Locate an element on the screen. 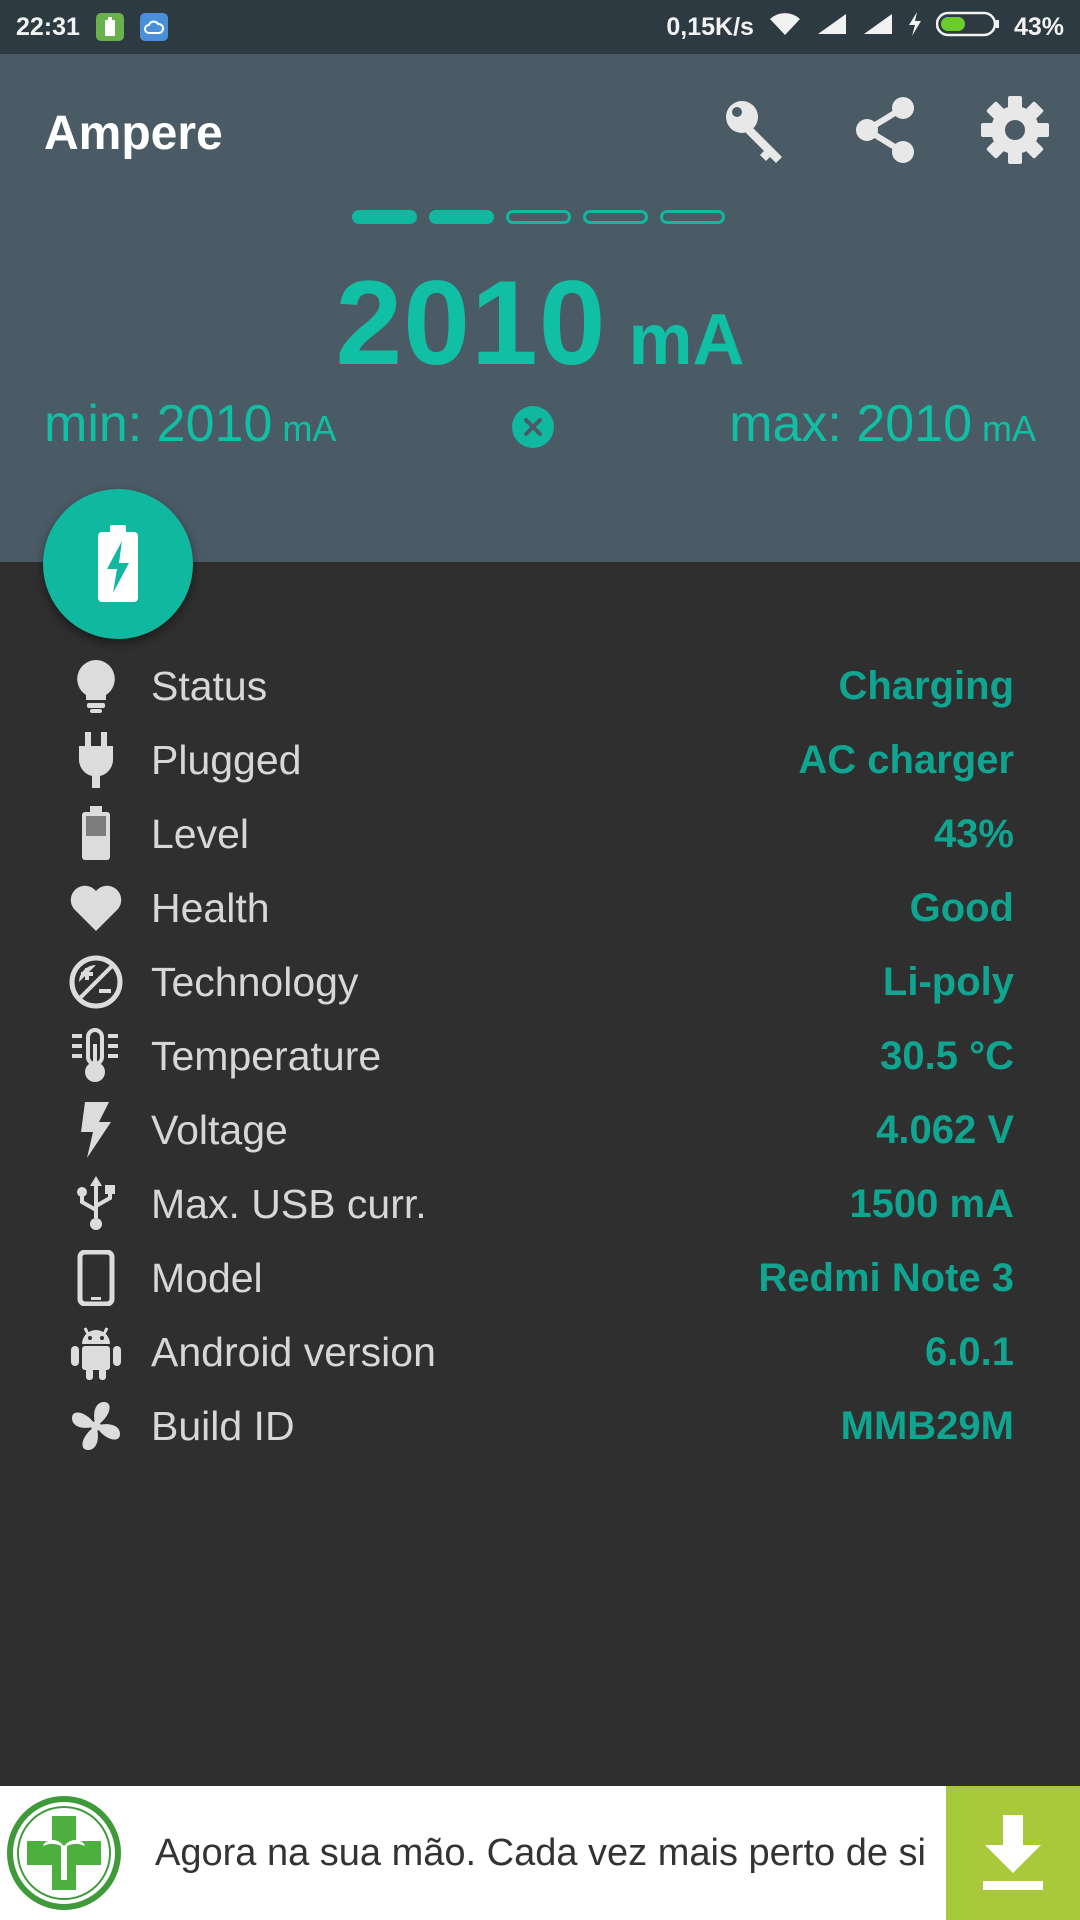  pharmacy-cross-logo is located at coordinates (64, 1853).